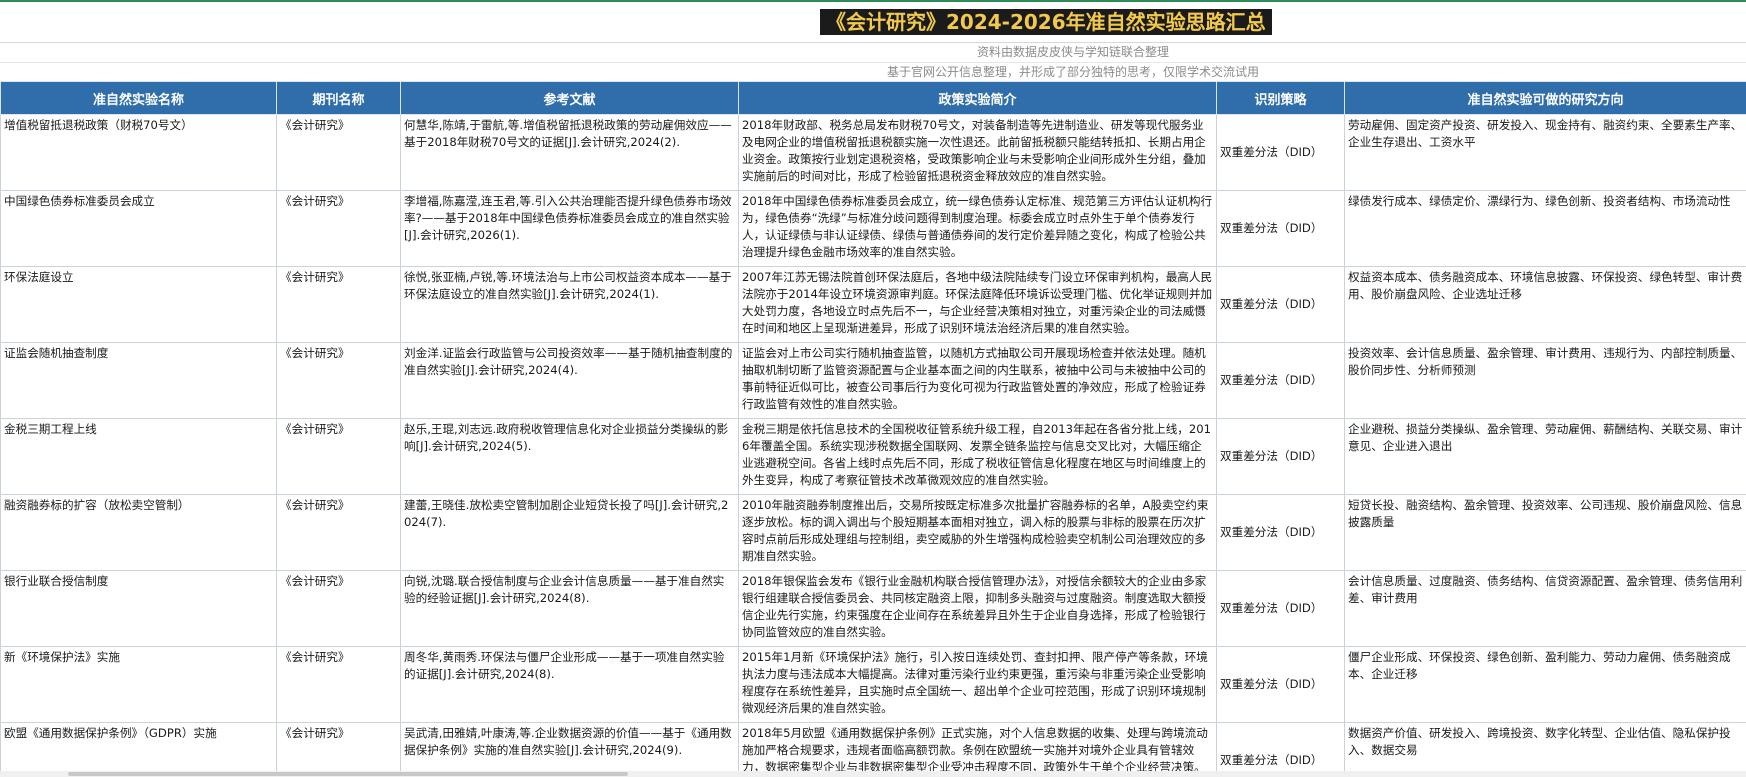 Image resolution: width=1746 pixels, height=777 pixels. Describe the element at coordinates (138, 98) in the screenshot. I see `header-experiment-name: 准自然实验名称` at that location.